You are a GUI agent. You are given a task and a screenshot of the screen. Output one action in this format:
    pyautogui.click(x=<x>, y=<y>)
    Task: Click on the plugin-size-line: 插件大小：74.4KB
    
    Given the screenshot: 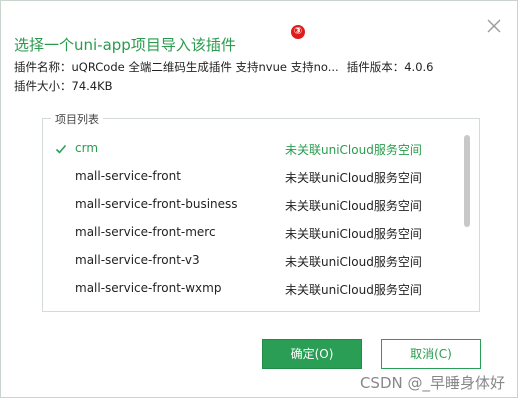 What is the action you would take?
    pyautogui.click(x=63, y=86)
    